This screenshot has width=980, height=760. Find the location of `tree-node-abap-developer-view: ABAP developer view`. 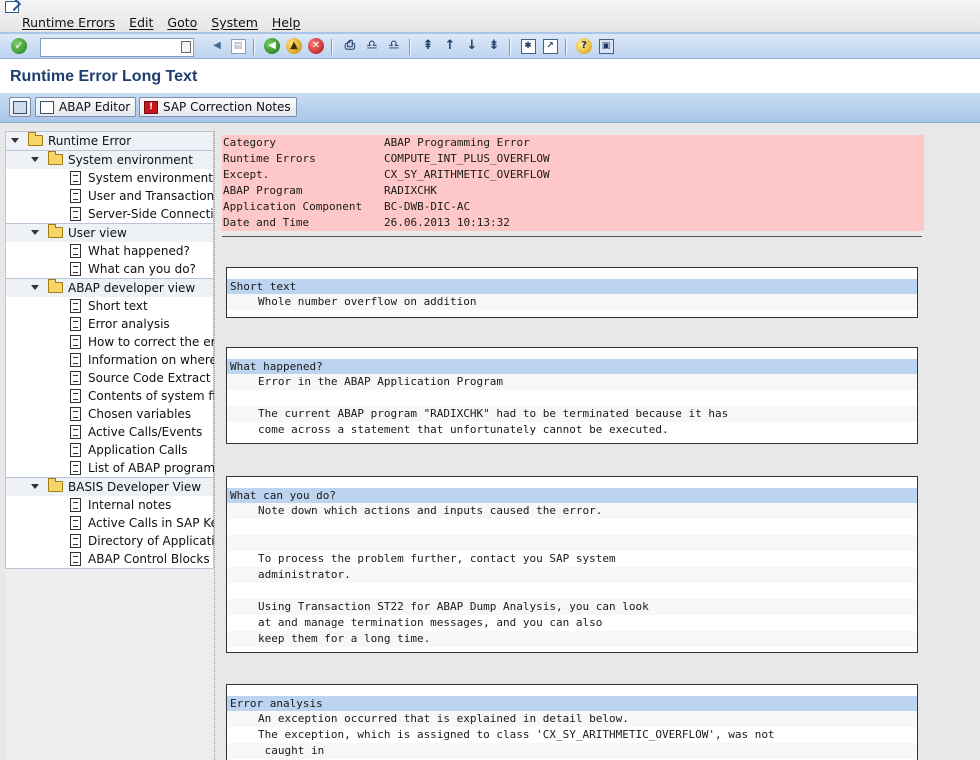

tree-node-abap-developer-view: ABAP developer view is located at coordinates (109, 287).